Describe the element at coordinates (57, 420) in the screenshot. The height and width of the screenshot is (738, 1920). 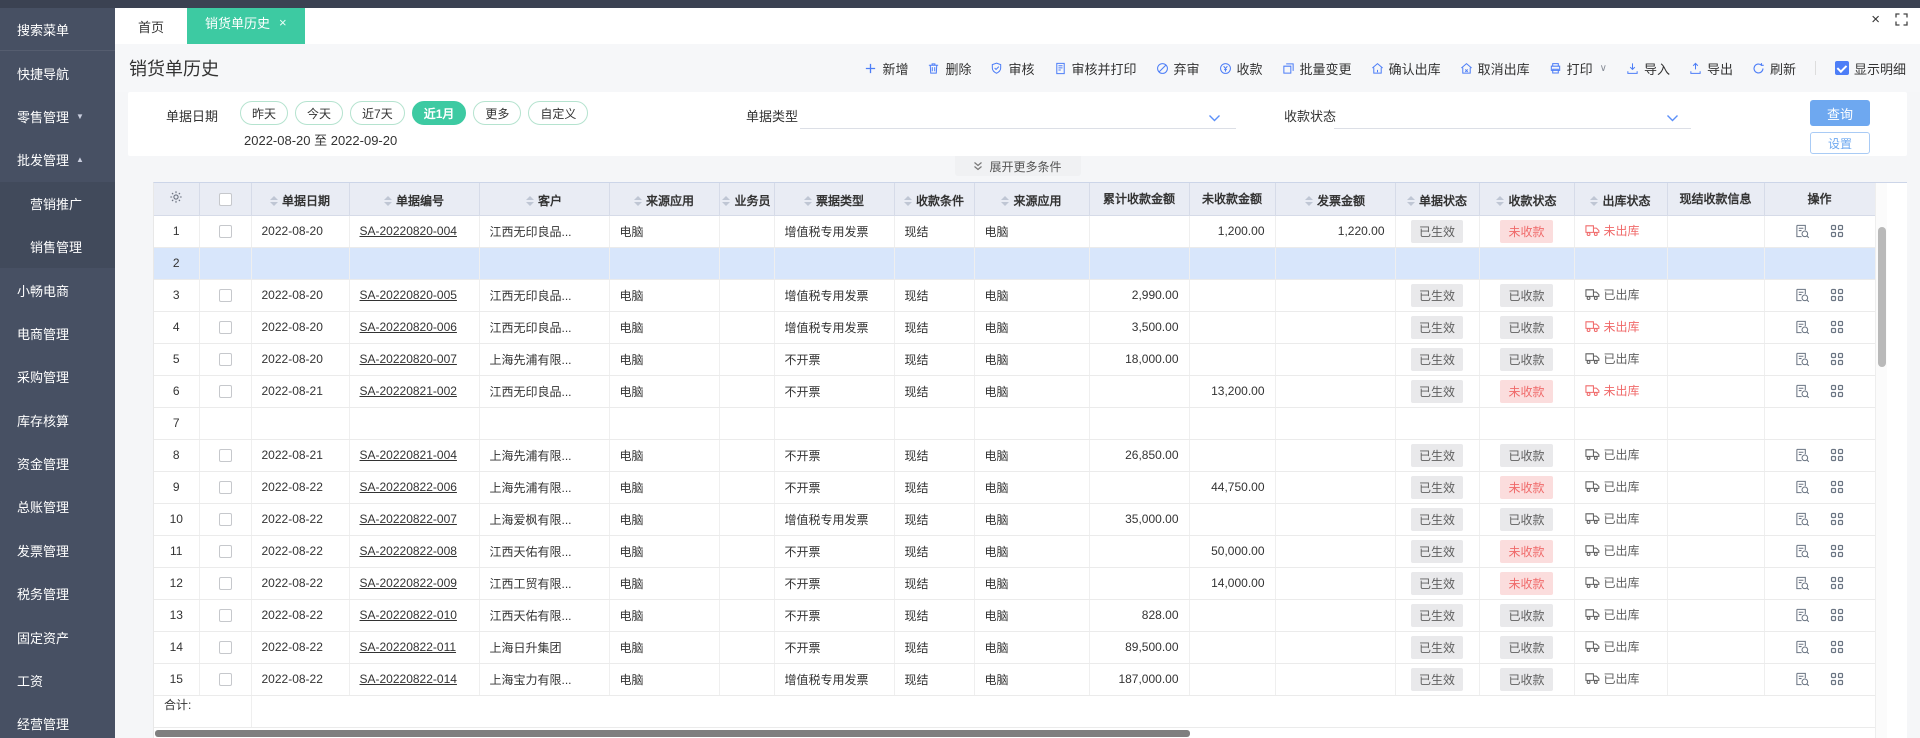
I see `sidebar-item: 库存核算` at that location.